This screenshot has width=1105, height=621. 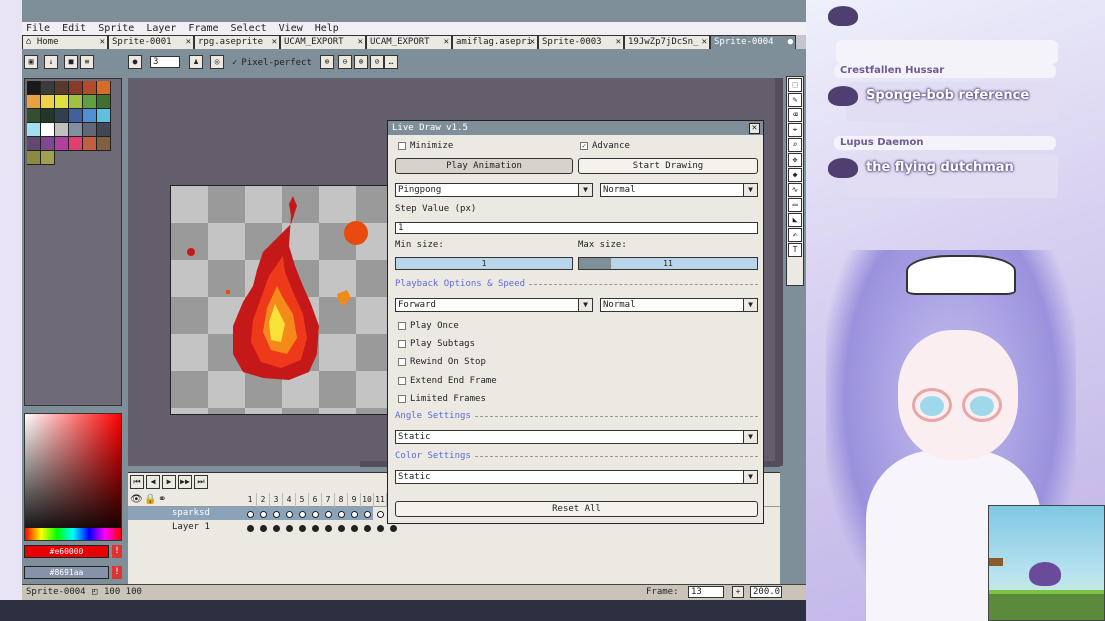 What do you see at coordinates (576, 437) in the screenshot?
I see `angle-select: Static ▼` at bounding box center [576, 437].